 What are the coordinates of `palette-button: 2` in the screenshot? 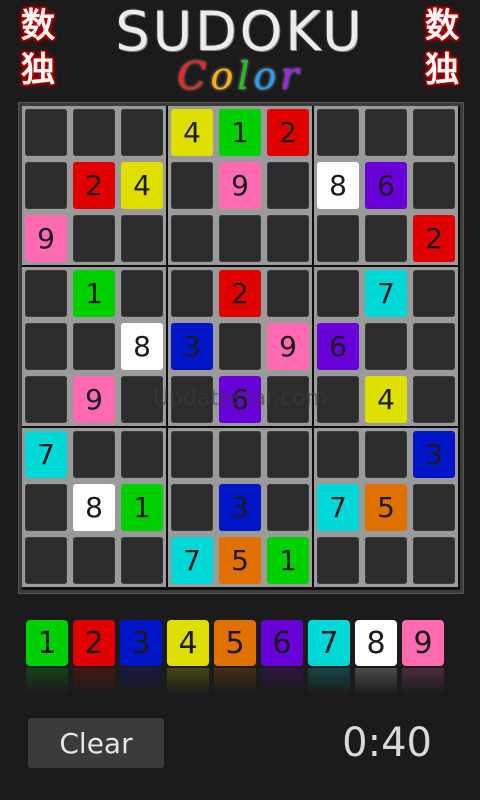 It's located at (94, 657).